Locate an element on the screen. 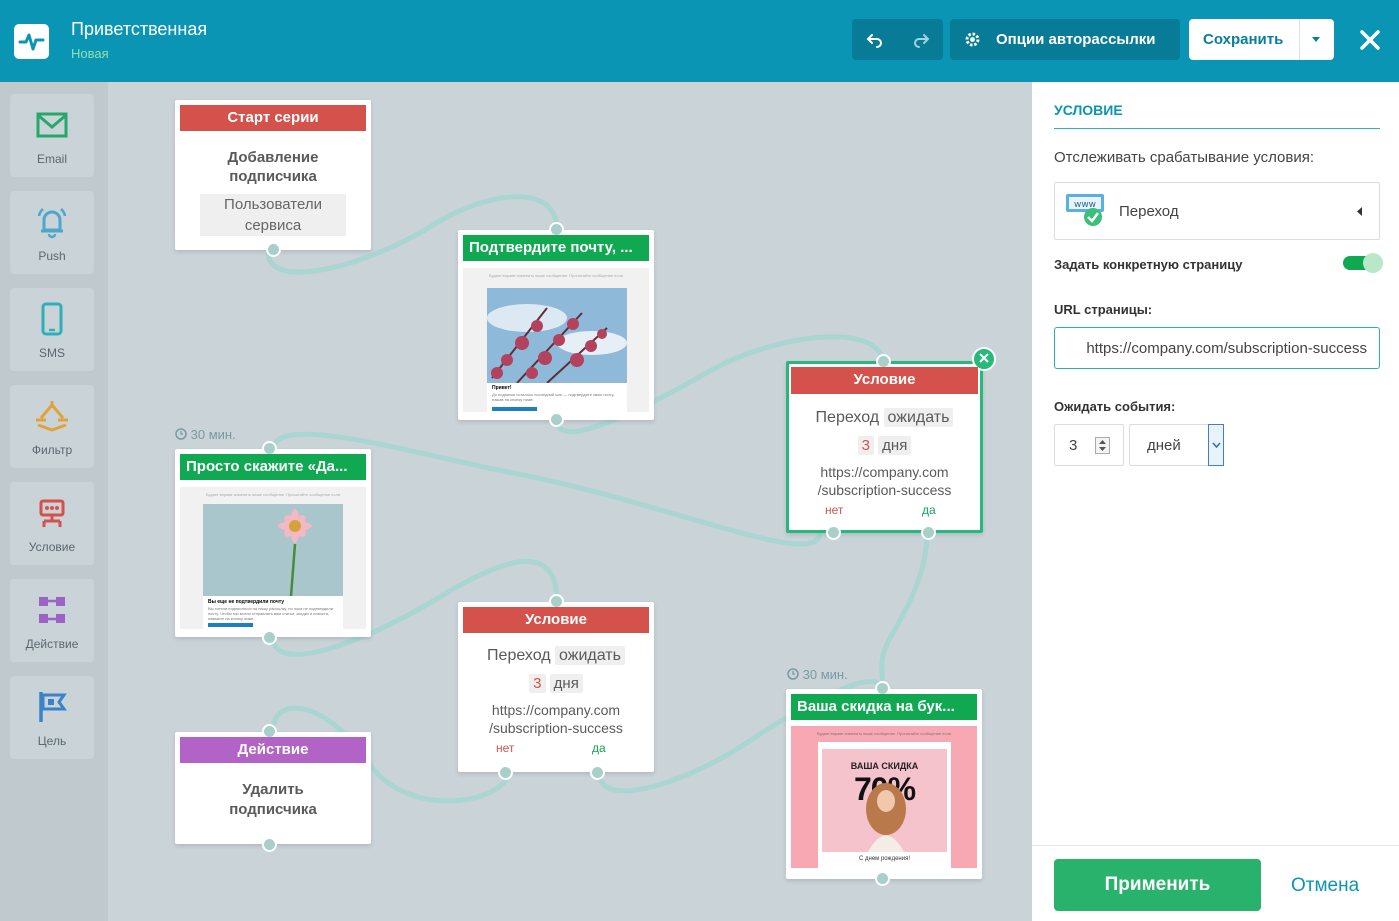  palette-item-filter: Фильтр is located at coordinates (52, 426).